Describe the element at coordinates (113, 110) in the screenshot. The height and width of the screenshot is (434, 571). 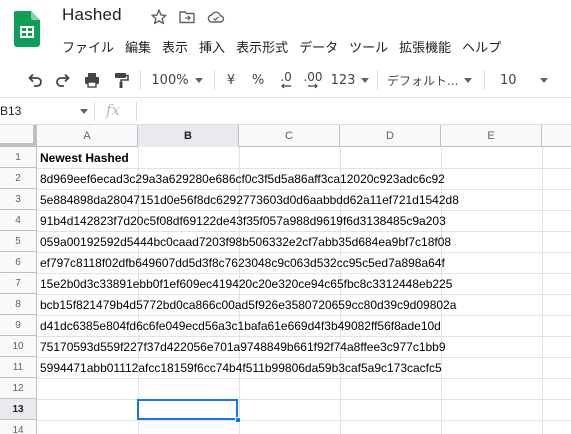
I see `fx-icon: fx` at that location.